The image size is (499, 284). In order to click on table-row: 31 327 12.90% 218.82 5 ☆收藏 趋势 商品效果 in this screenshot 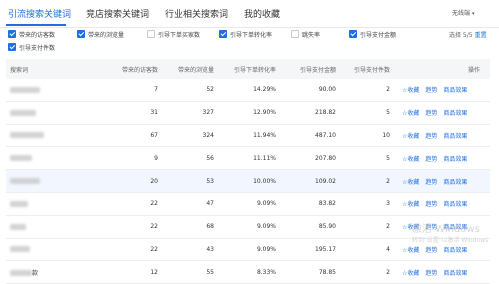, I will do `click(248, 113)`.